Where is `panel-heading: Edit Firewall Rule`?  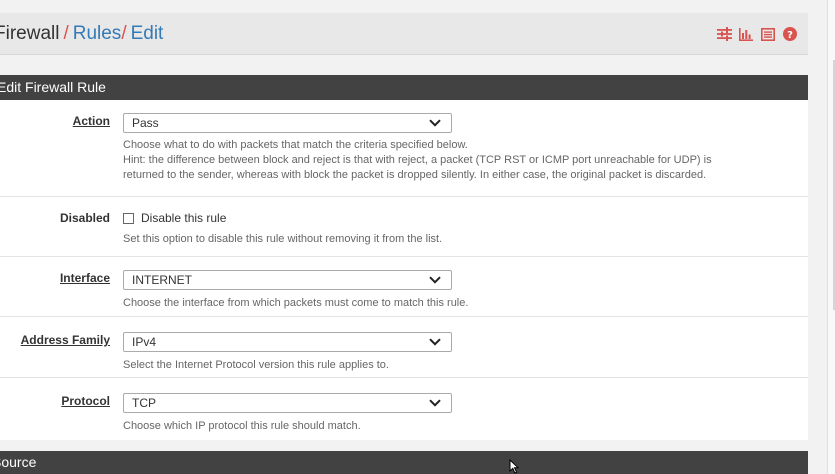
panel-heading: Edit Firewall Rule is located at coordinates (404, 87).